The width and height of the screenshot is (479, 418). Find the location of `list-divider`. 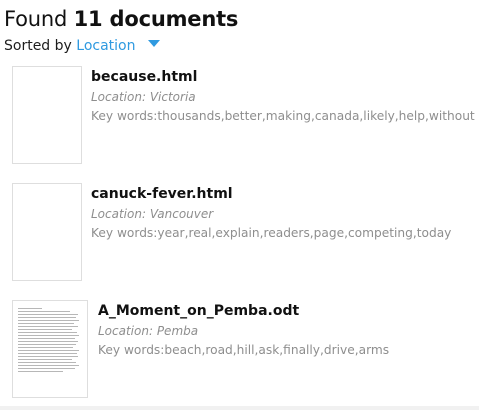

list-divider is located at coordinates (239, 408).